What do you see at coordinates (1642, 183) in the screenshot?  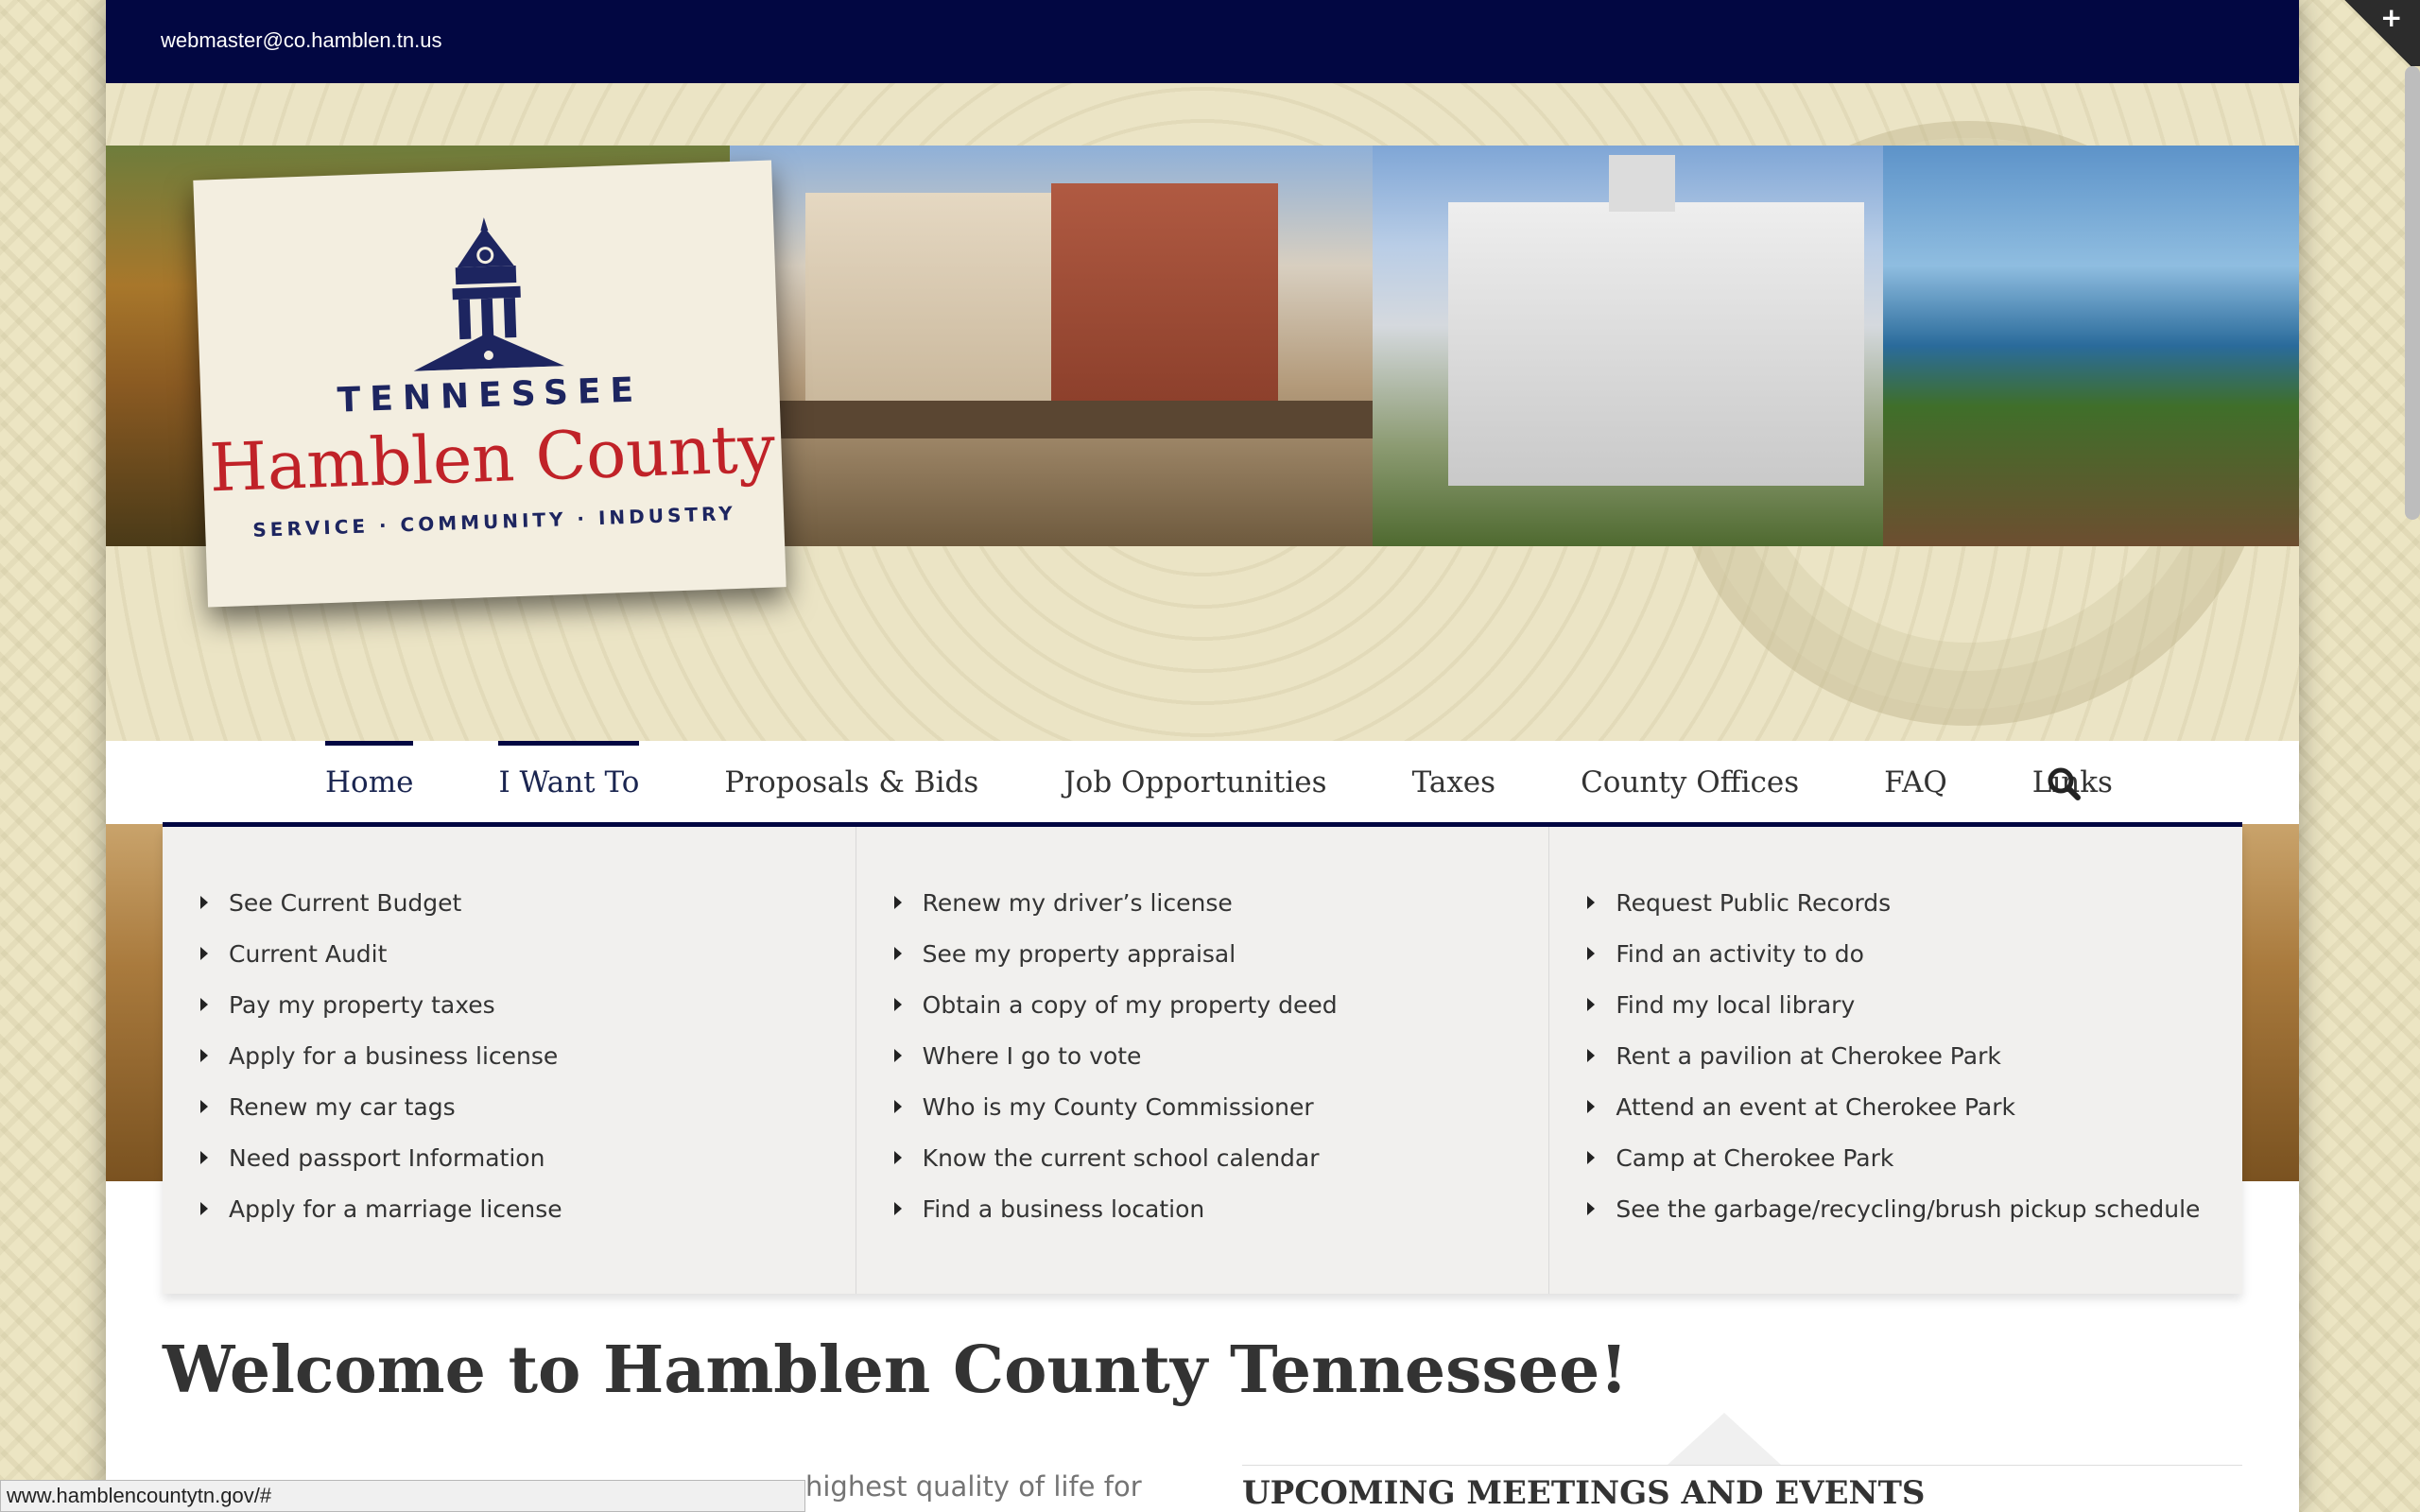 I see `courthouse-cupola-image` at bounding box center [1642, 183].